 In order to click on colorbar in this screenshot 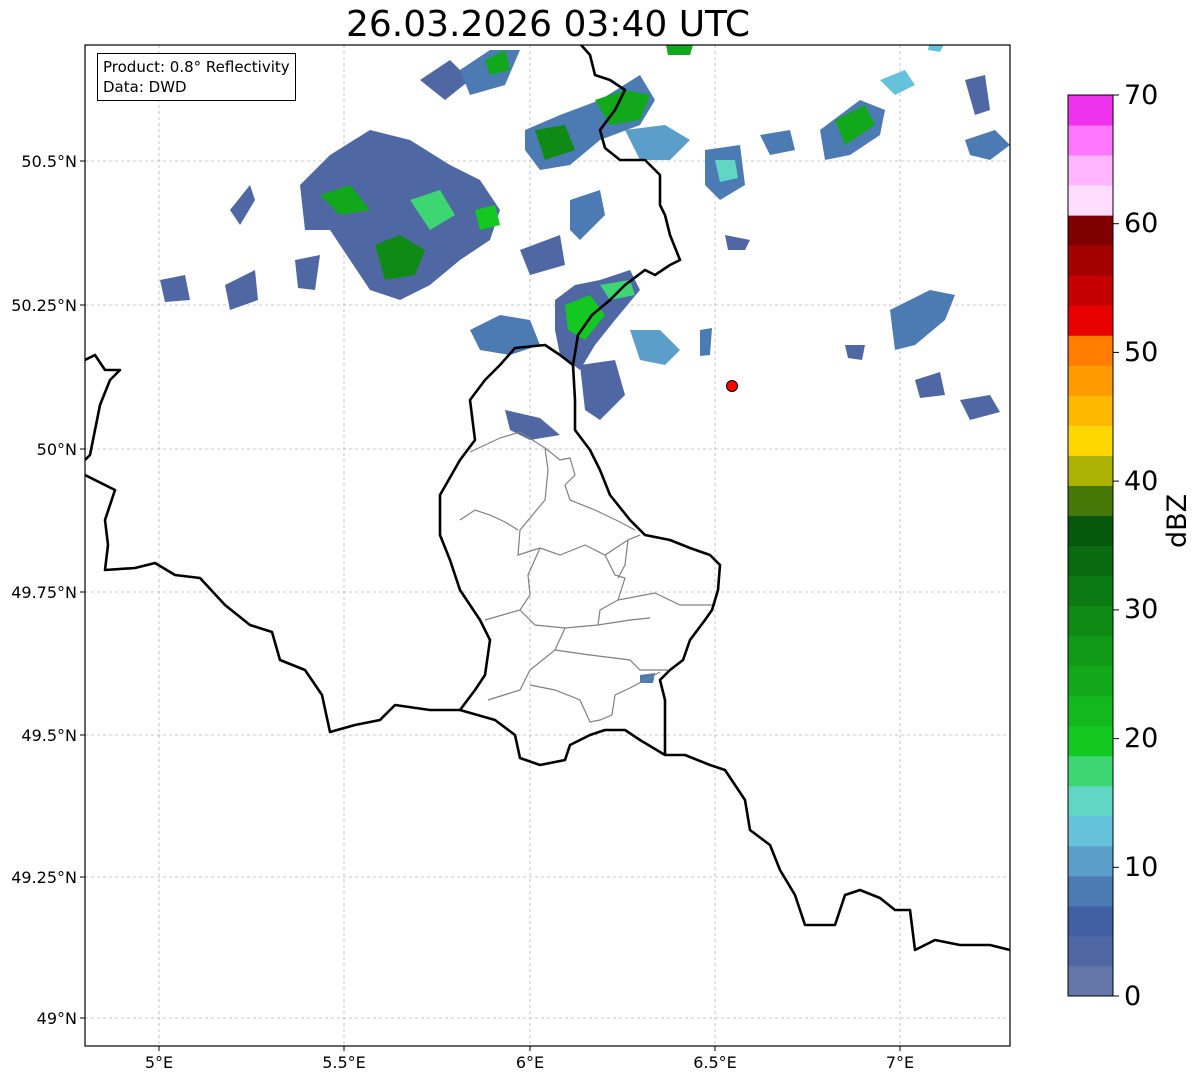, I will do `click(1090, 546)`.